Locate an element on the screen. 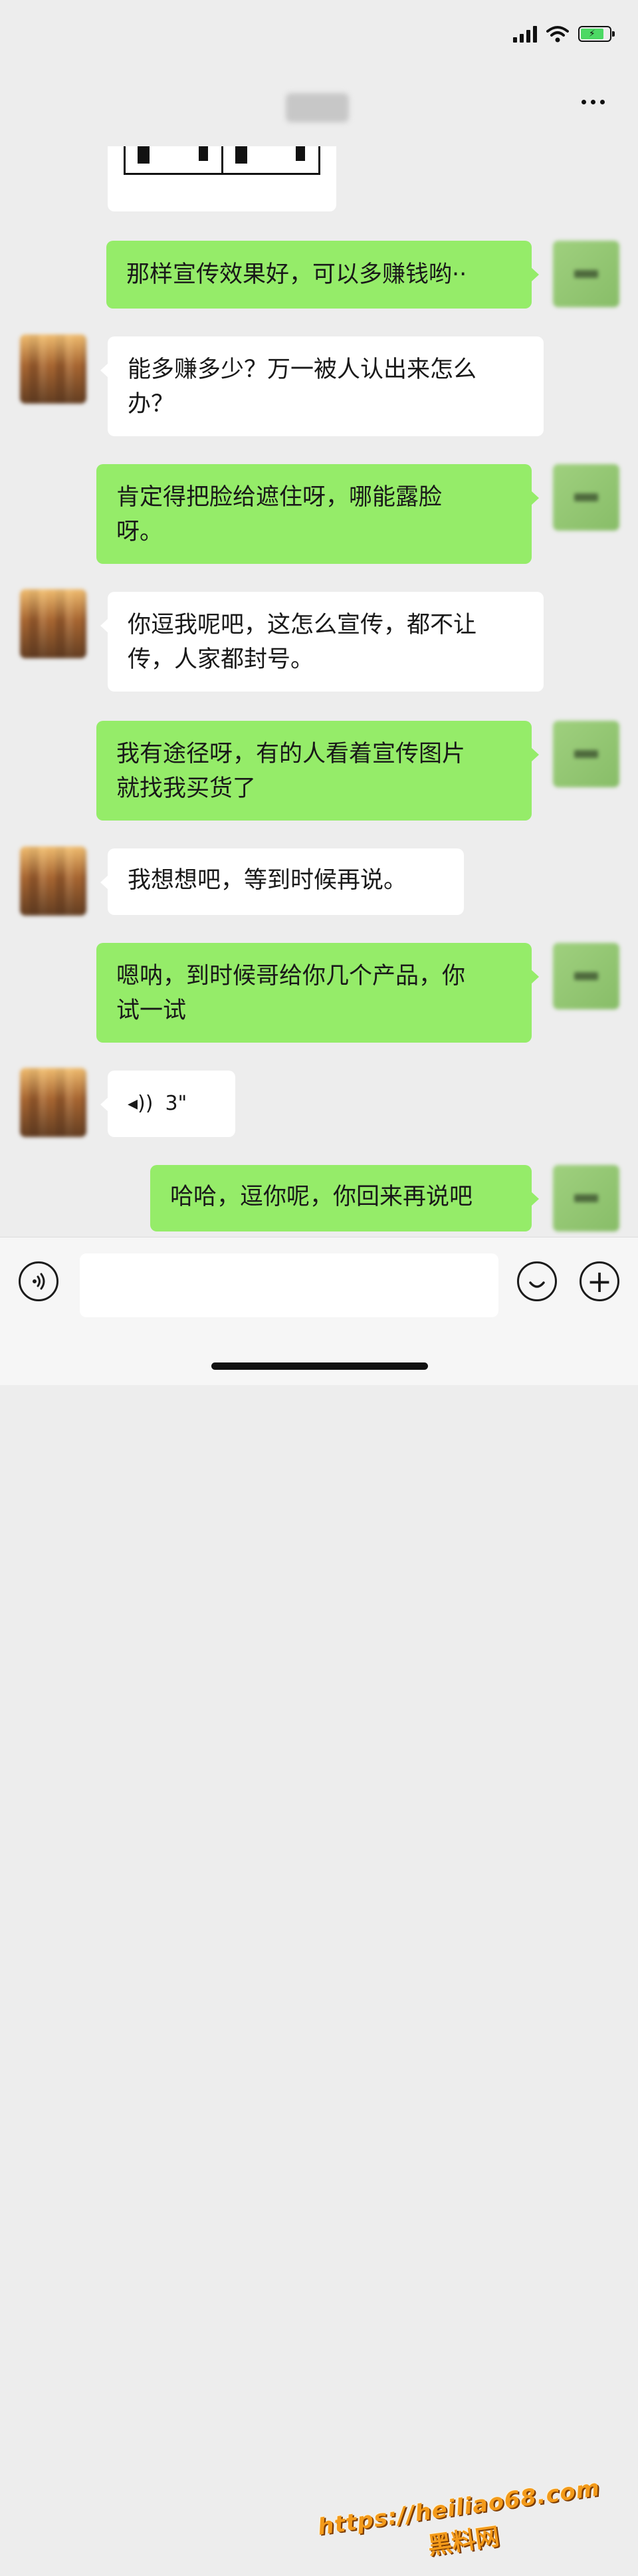 This screenshot has height=2576, width=638. smile-icon is located at coordinates (537, 1284).